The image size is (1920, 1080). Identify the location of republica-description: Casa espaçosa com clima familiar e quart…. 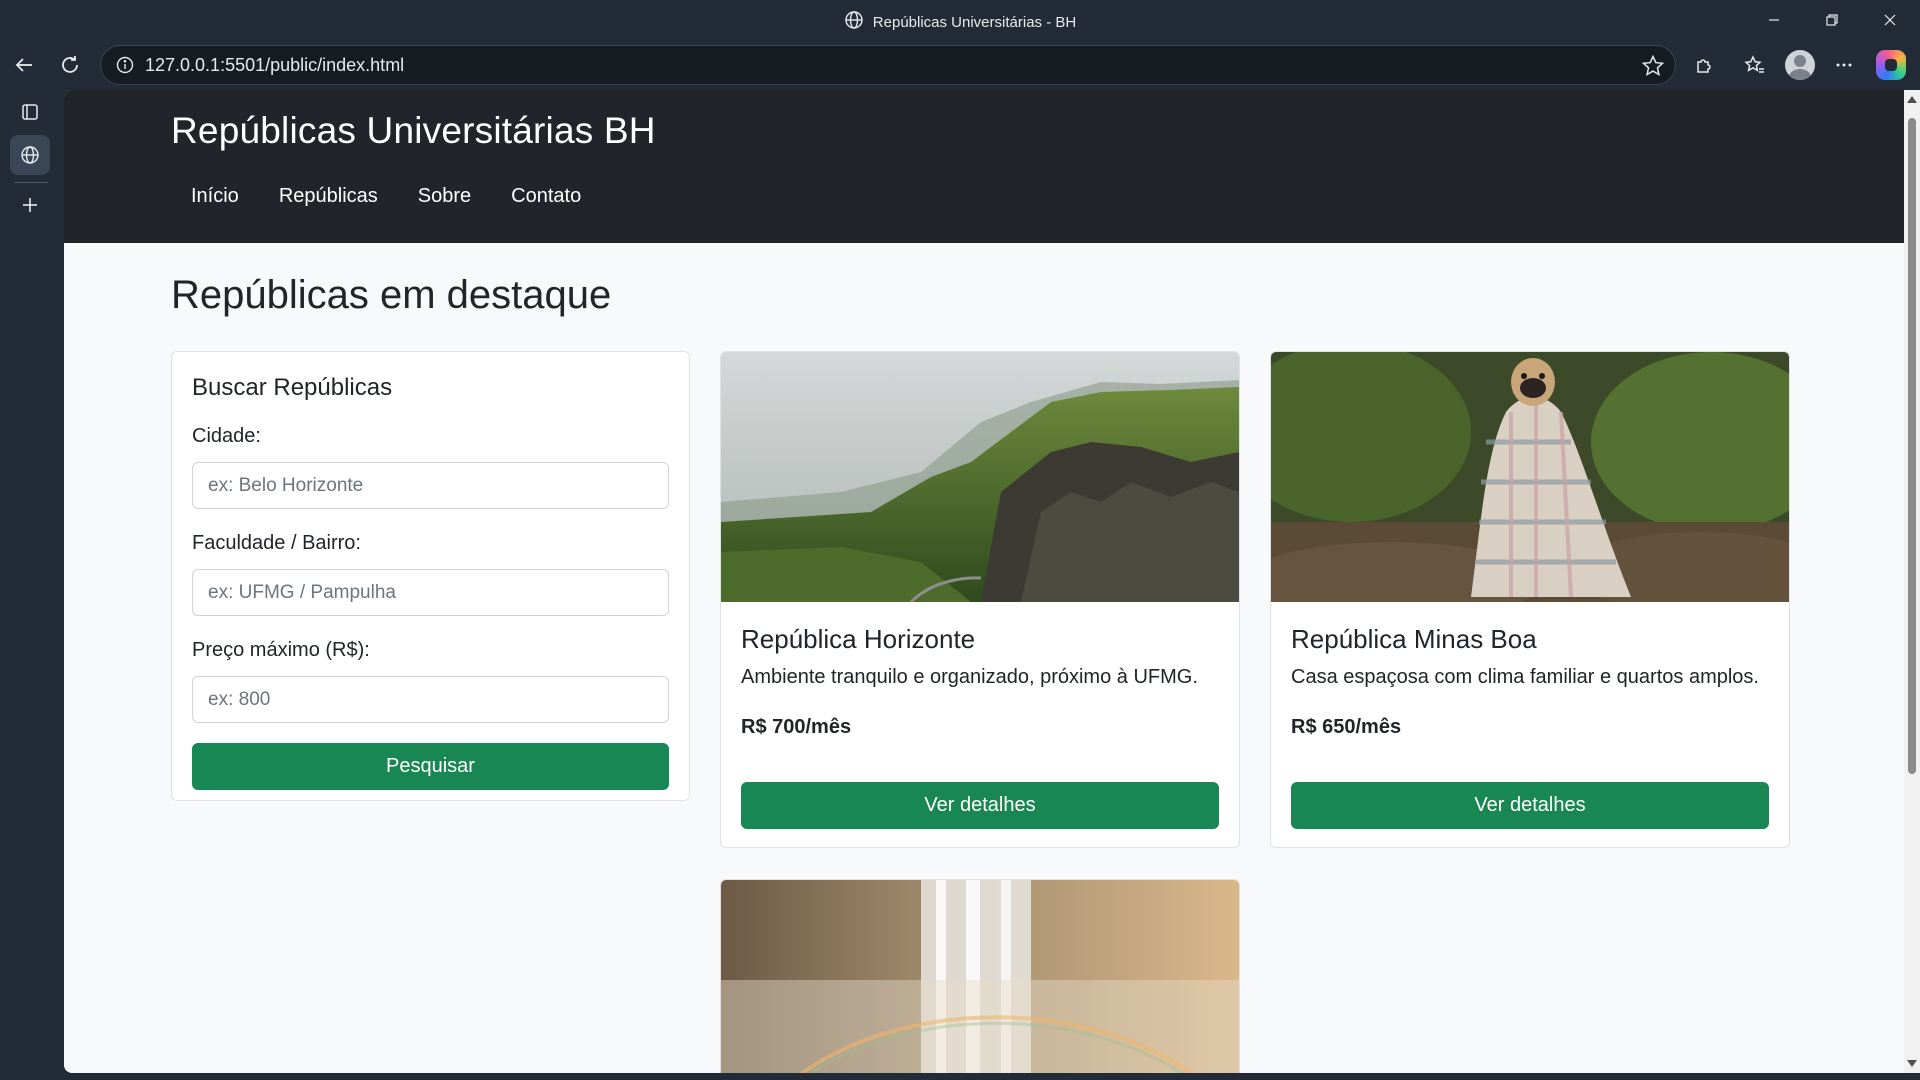
(1525, 677).